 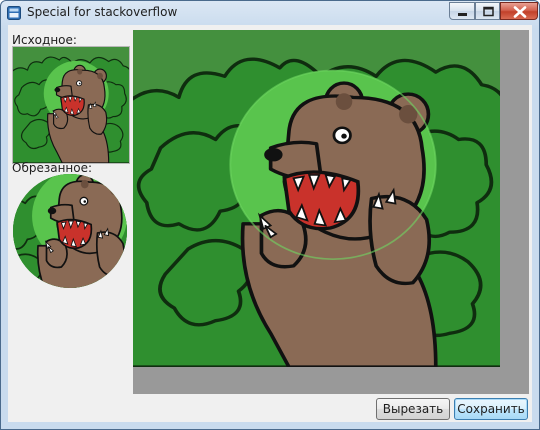 I want to click on close-icon, so click(x=520, y=12).